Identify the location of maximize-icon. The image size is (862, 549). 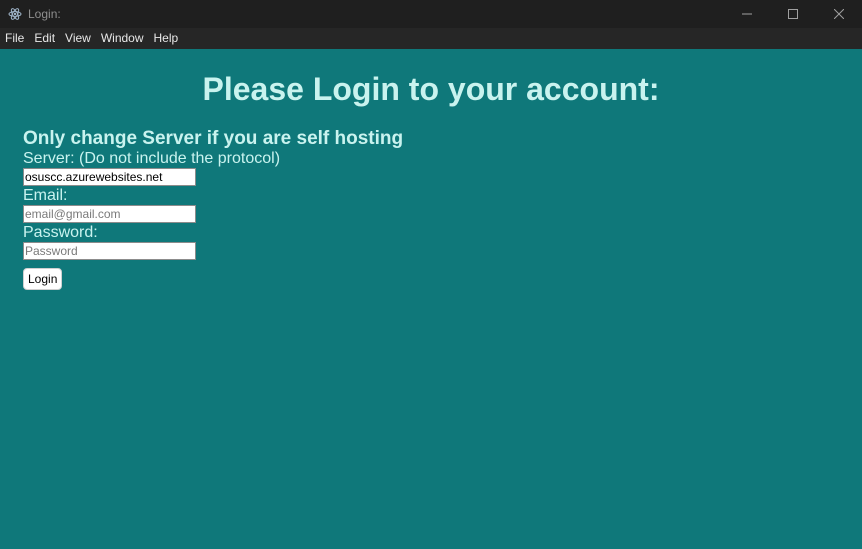
(793, 14).